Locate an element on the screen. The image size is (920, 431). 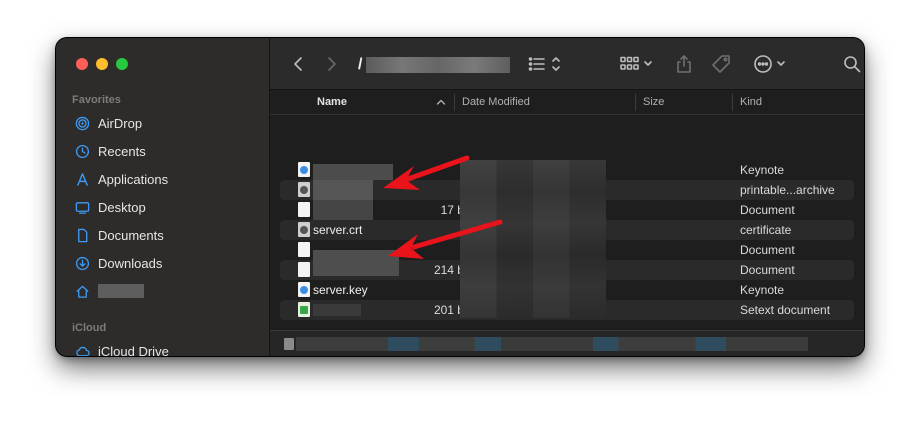
sidebar-item-downloads: Downloads is located at coordinates (118, 263).